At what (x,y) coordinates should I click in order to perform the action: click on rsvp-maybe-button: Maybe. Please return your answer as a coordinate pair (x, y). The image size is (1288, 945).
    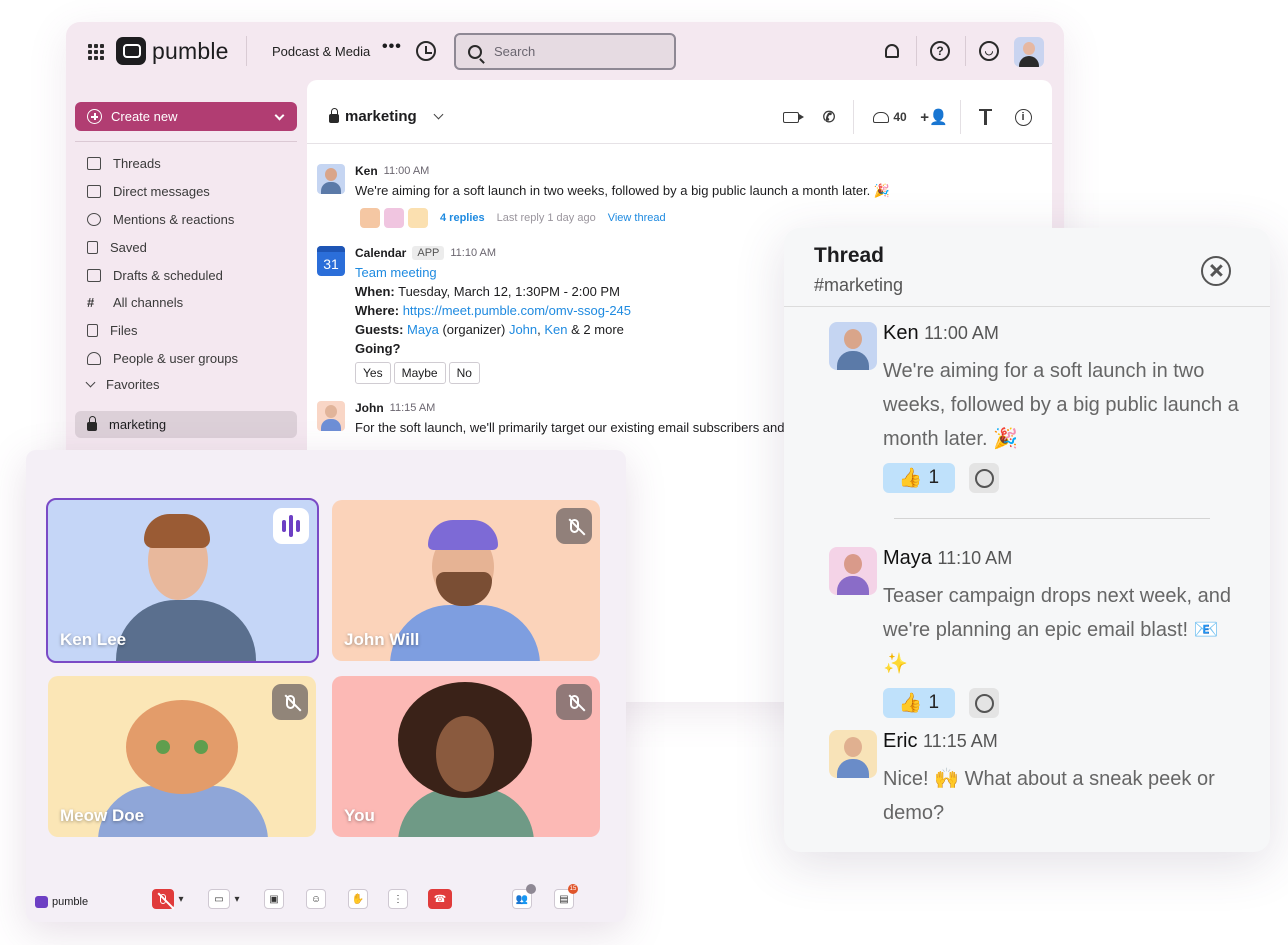
    Looking at the image, I should click on (419, 373).